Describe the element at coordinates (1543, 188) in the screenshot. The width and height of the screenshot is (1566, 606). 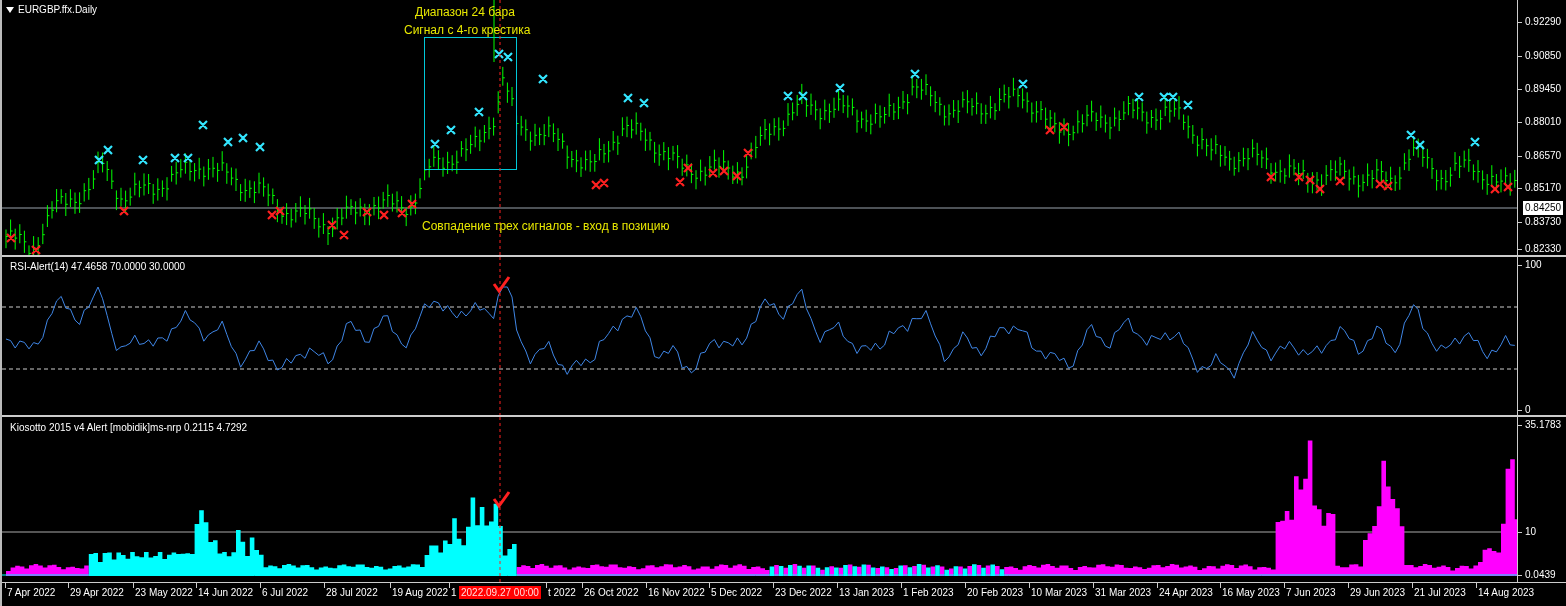
I see `axis-label: 0.85170` at that location.